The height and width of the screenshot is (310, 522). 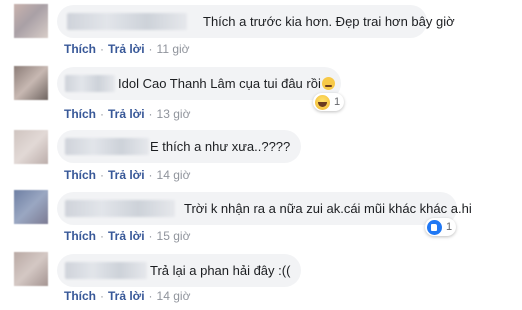 I want to click on comment-text: Trả lại a phan hải đây :((, so click(x=220, y=270).